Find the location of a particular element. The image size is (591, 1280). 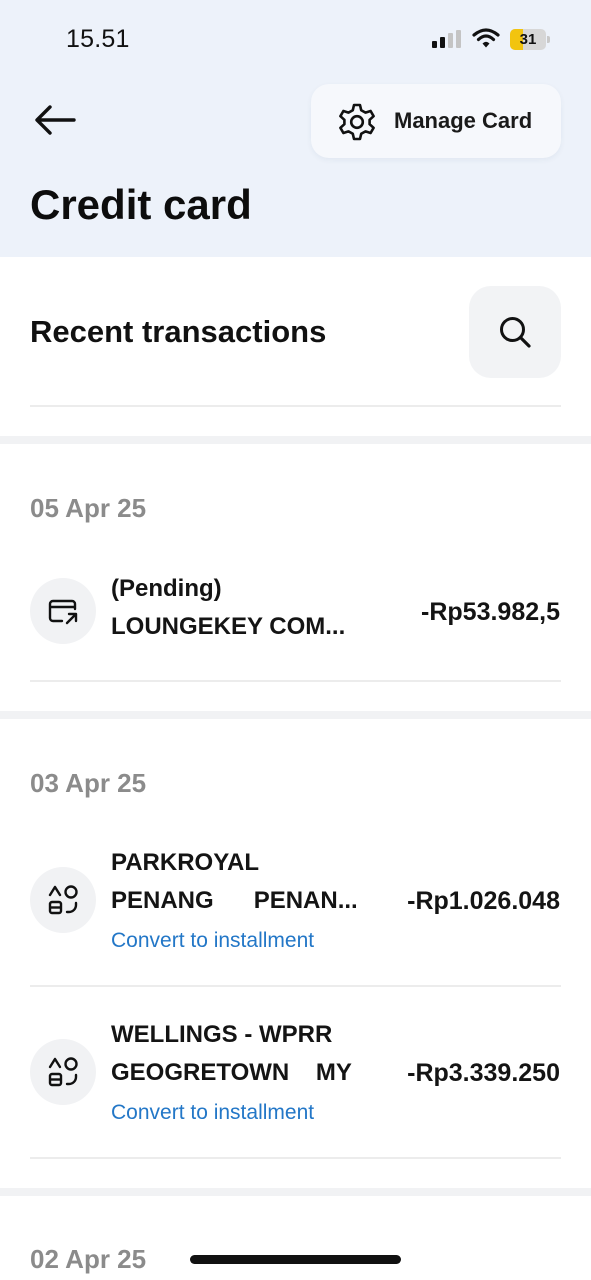

search-button is located at coordinates (515, 332).